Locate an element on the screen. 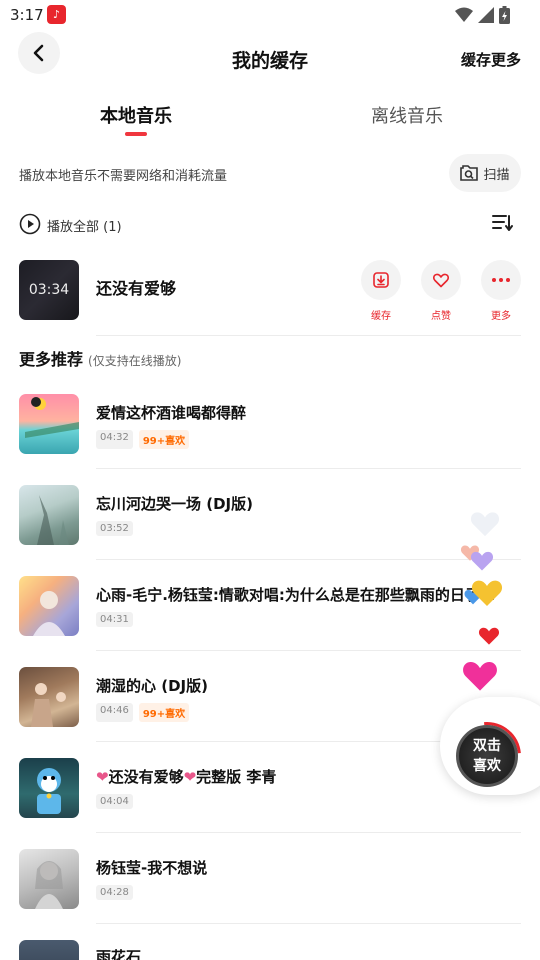 The image size is (540, 960). play-all-label: 播放全部 (1) is located at coordinates (84, 225).